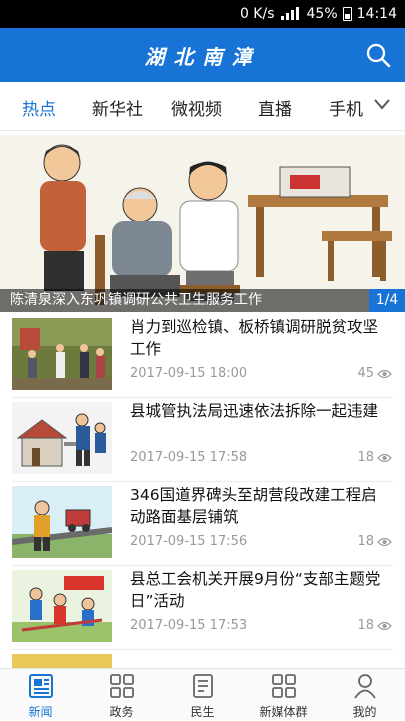 The width and height of the screenshot is (405, 721). I want to click on nav-label: 新媒体群, so click(283, 712).